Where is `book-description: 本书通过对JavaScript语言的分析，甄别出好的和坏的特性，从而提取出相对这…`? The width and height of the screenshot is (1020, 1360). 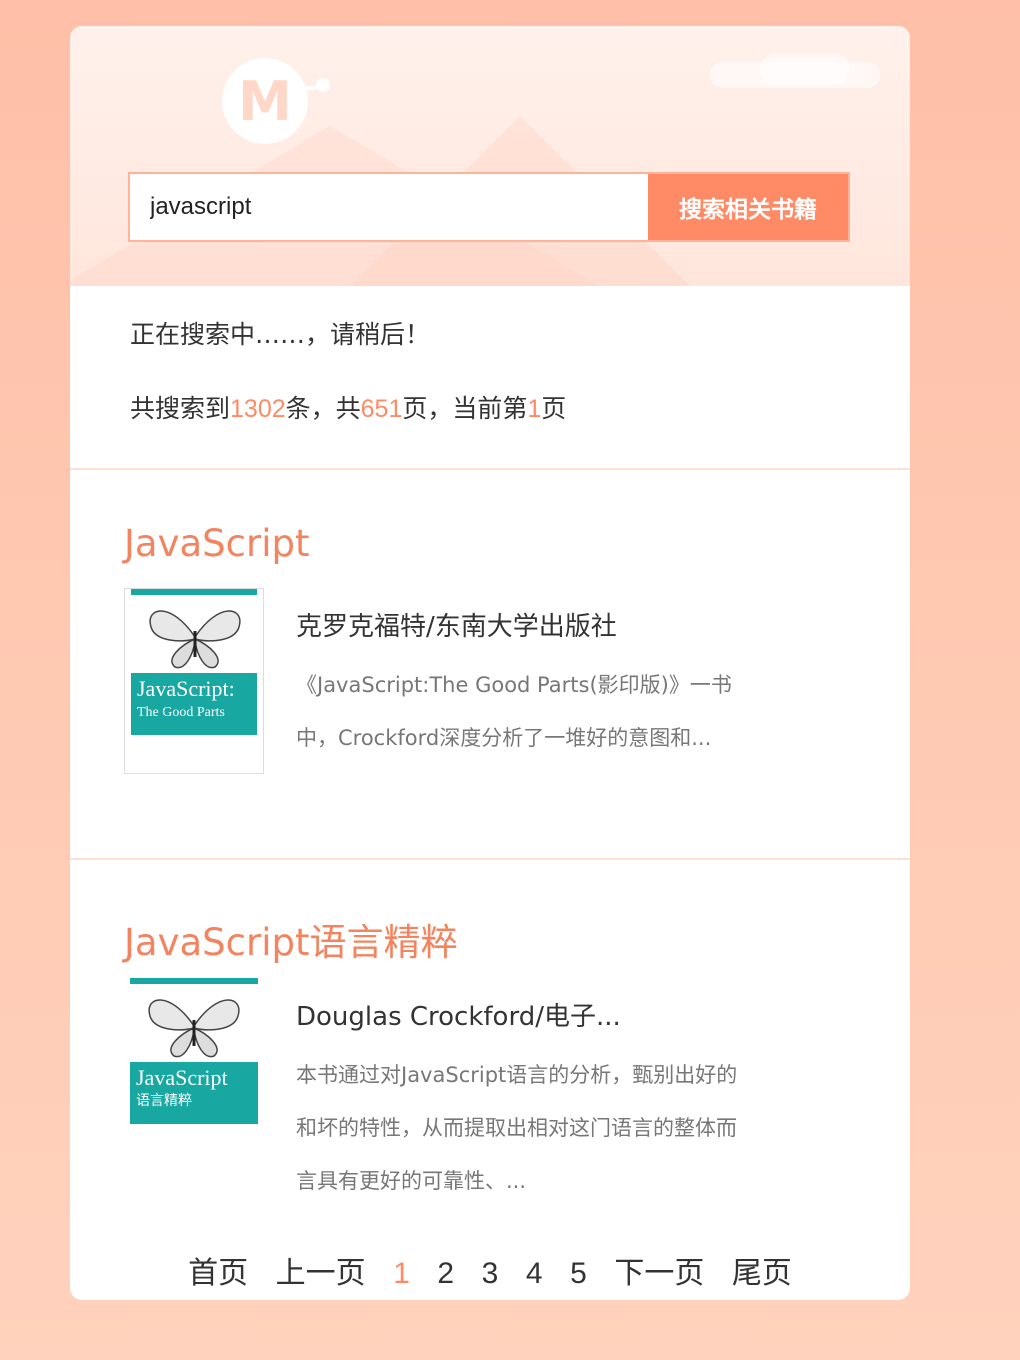
book-description: 本书通过对JavaScript语言的分析，甄别出好的和坏的特性，从而提取出相对这… is located at coordinates (517, 1128).